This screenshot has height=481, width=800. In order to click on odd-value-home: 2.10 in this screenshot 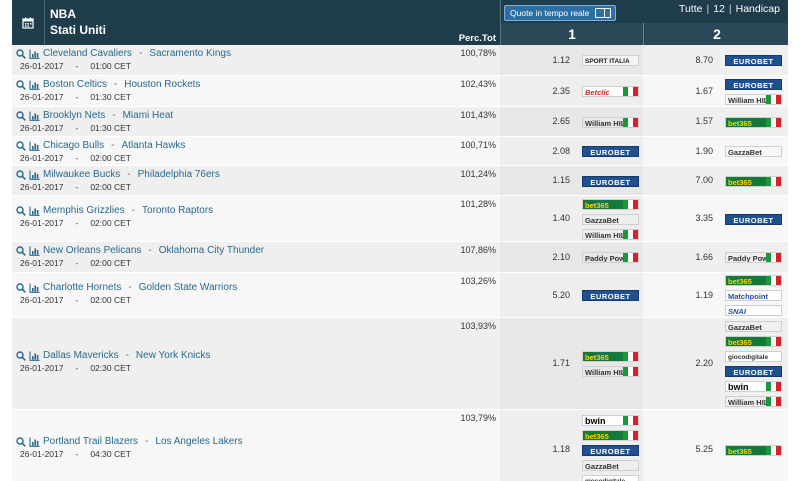, I will do `click(561, 257)`.